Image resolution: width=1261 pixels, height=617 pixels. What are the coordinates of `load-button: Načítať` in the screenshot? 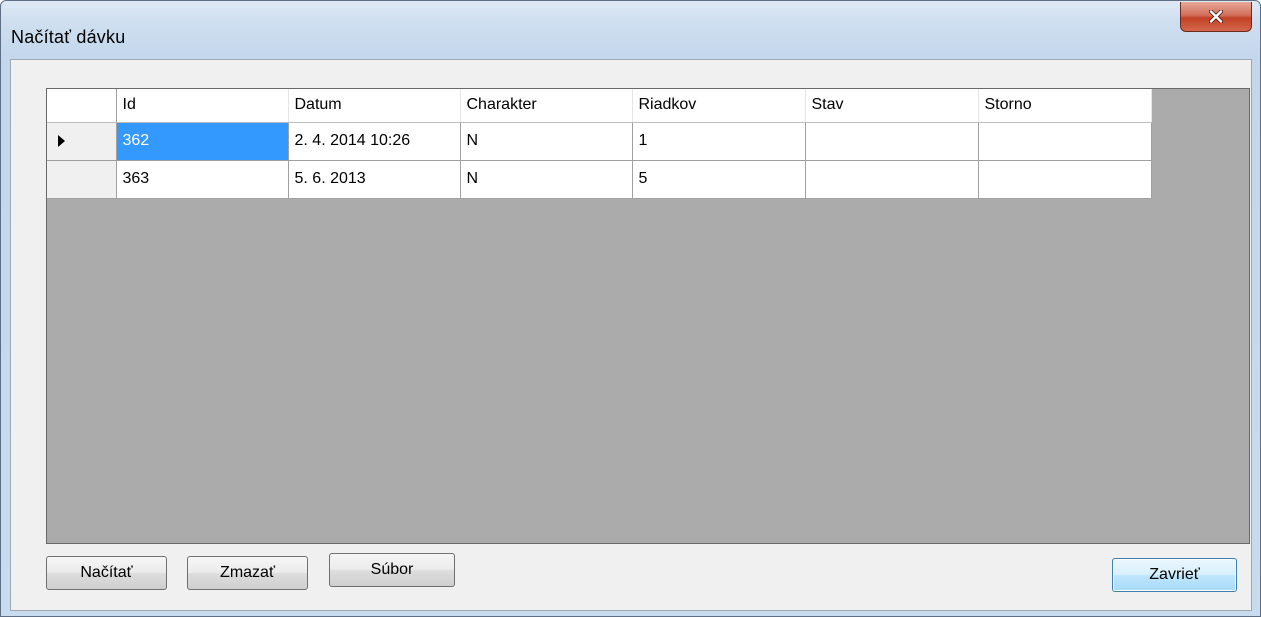 It's located at (106, 573).